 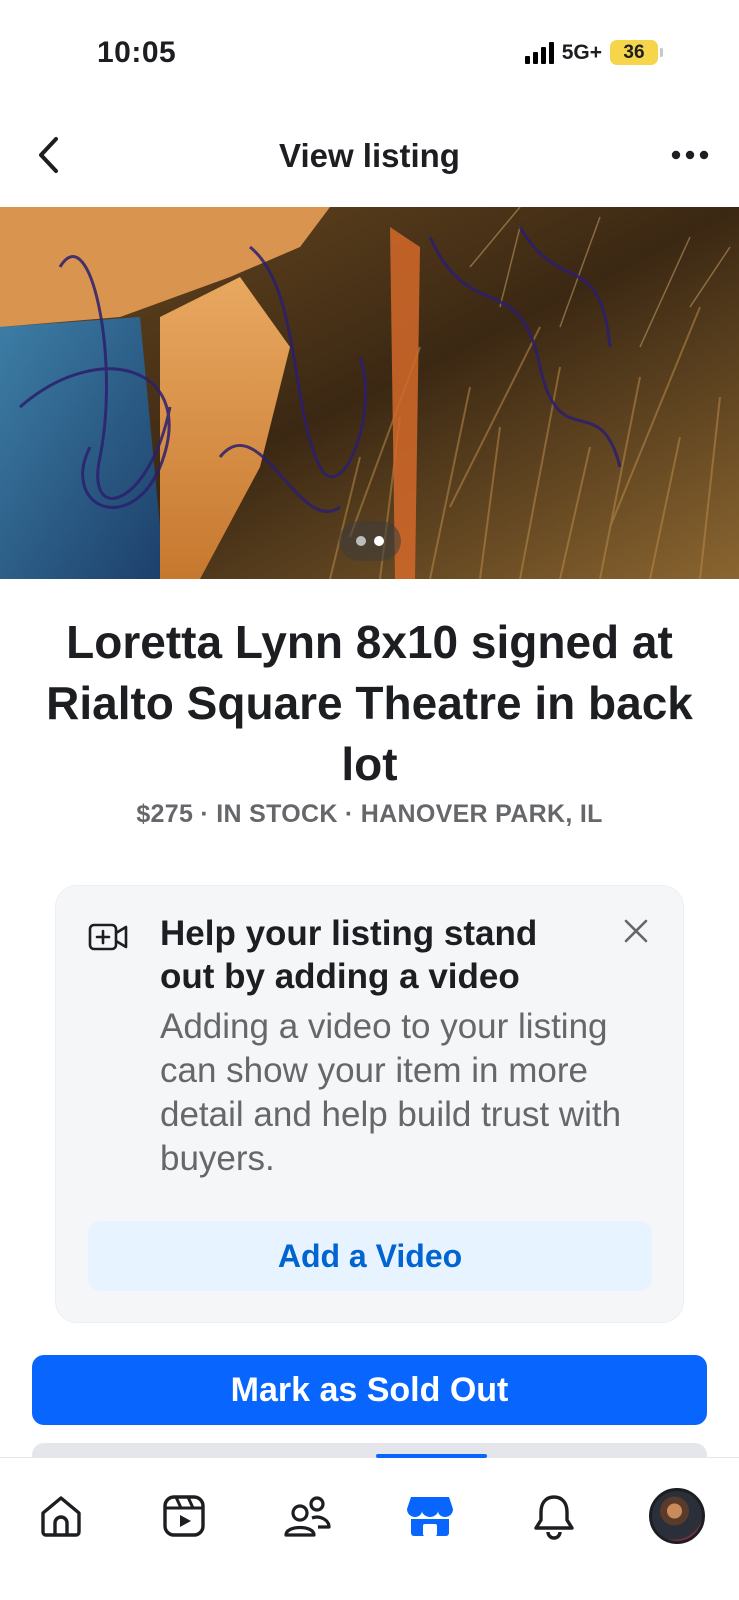 I want to click on active-tab-indicator, so click(x=431, y=1456).